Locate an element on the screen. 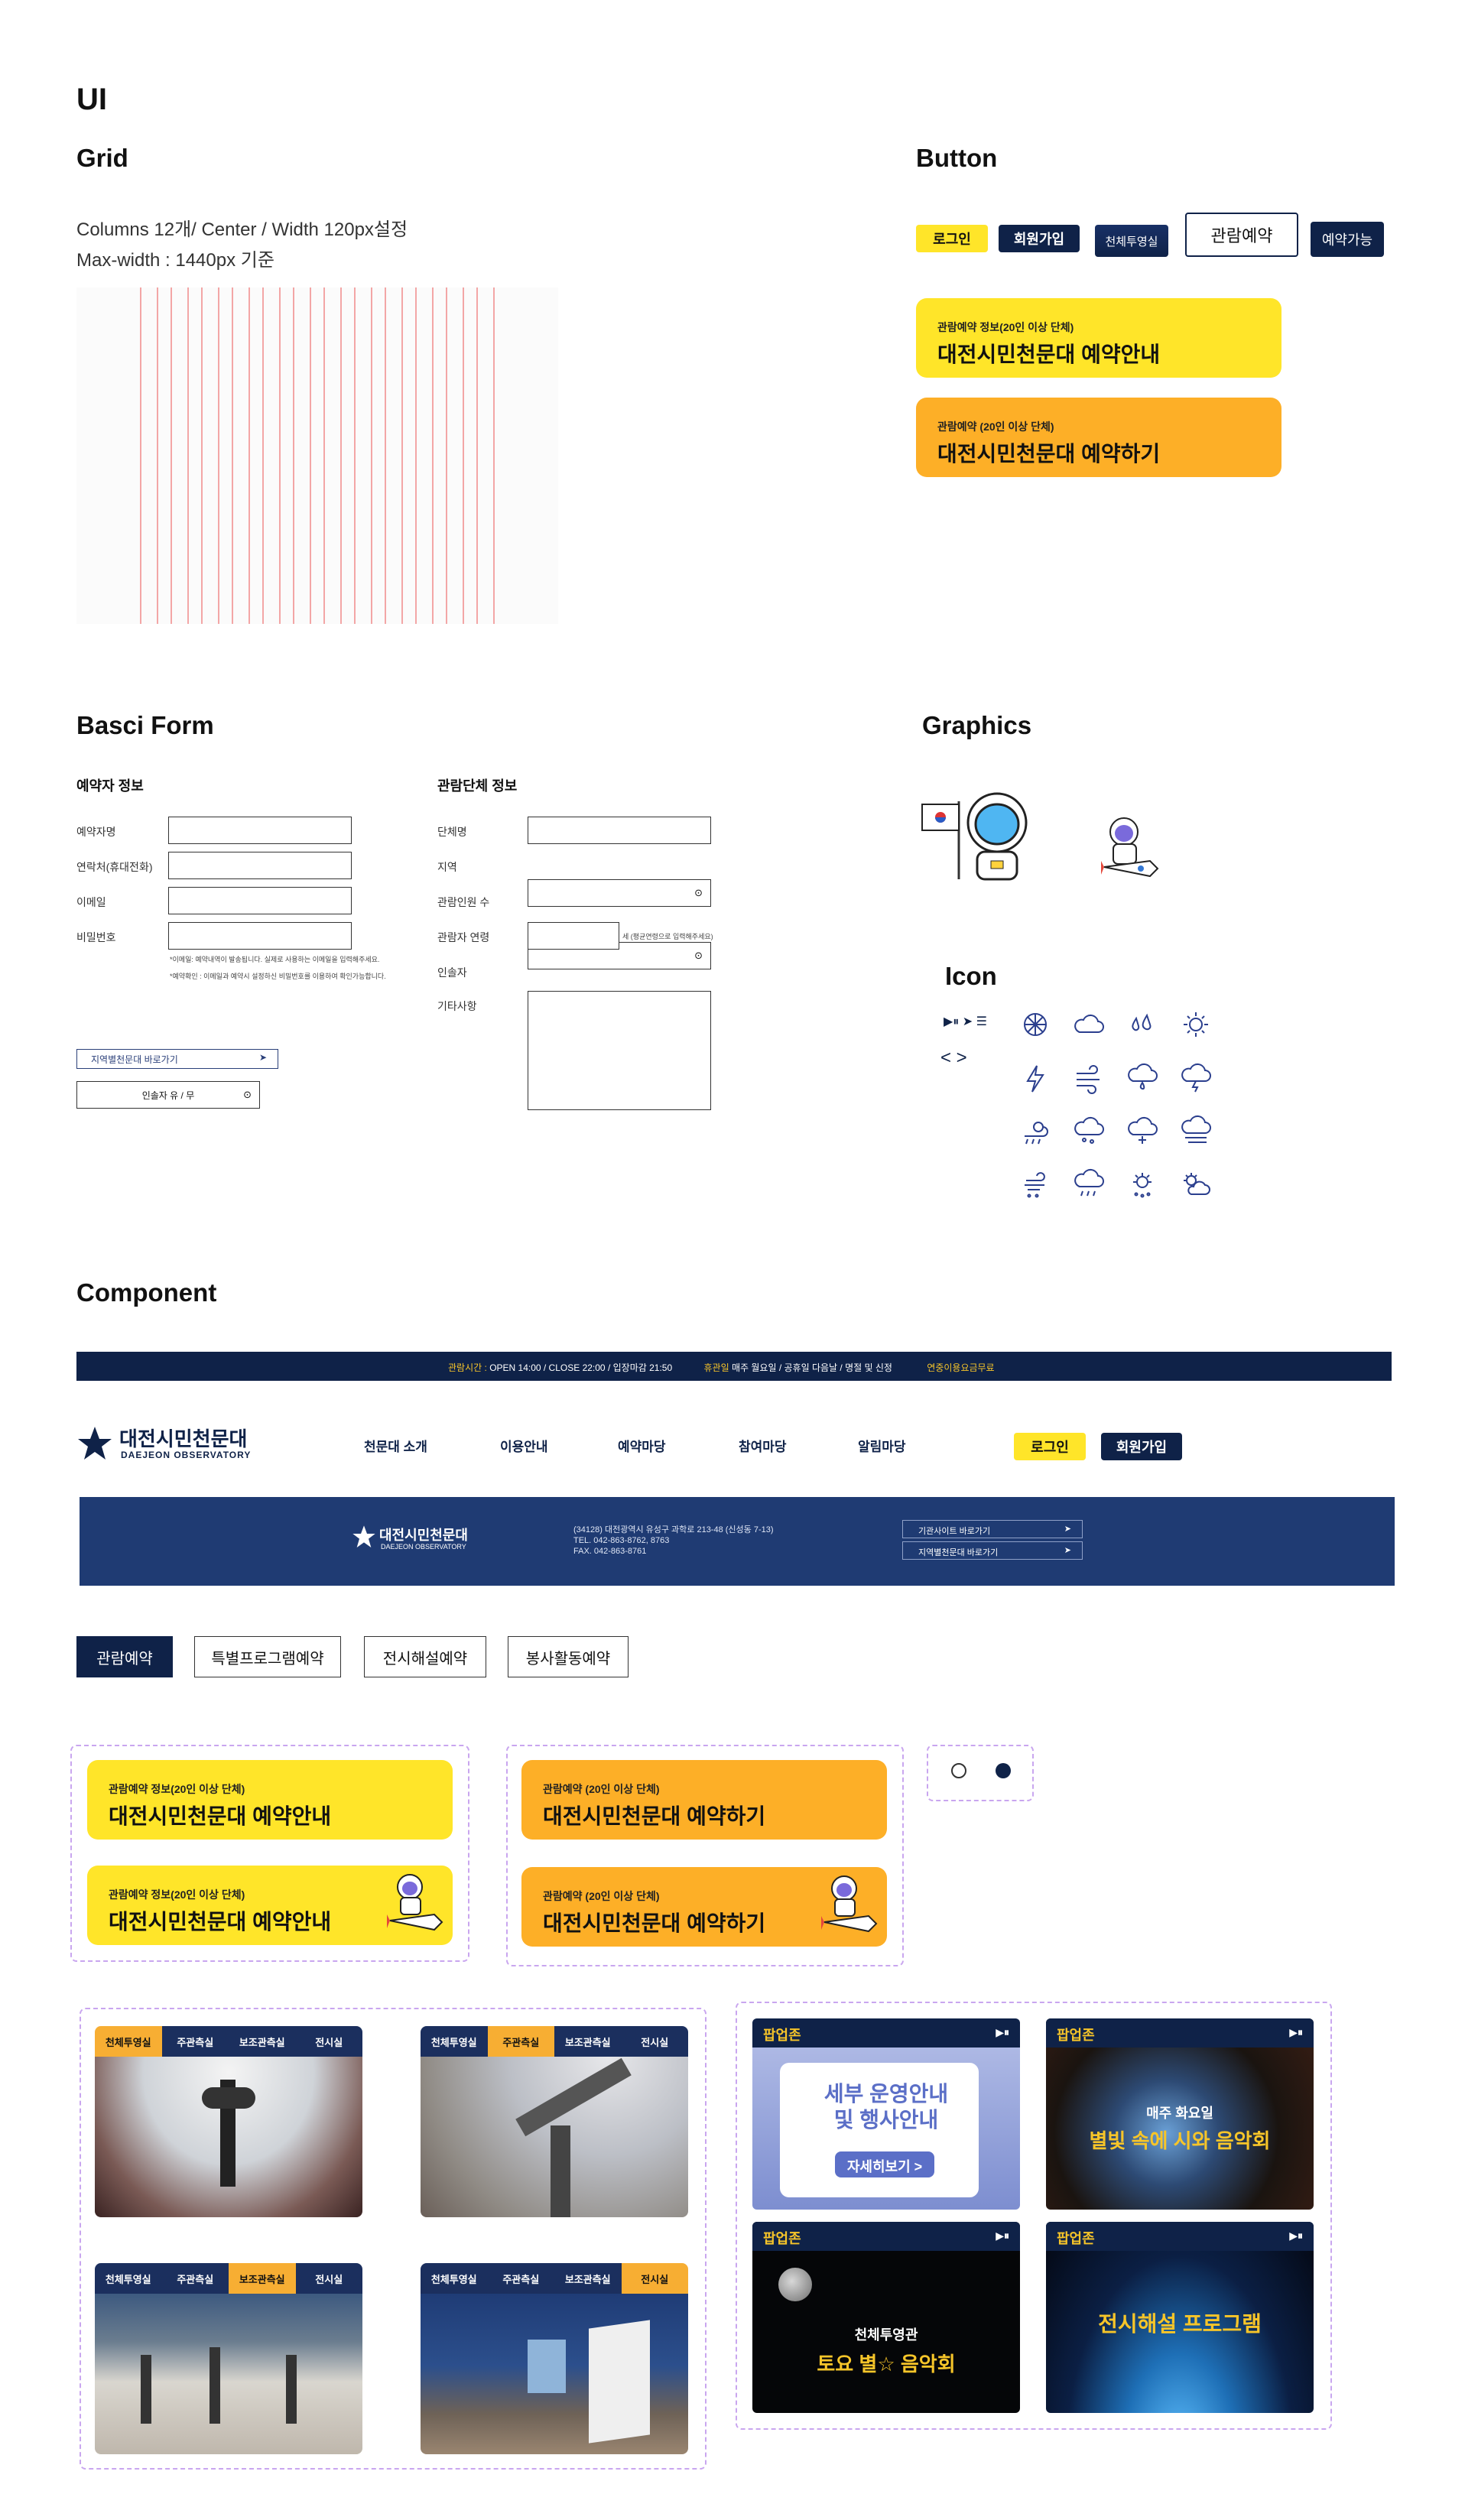 Image resolution: width=1465 pixels, height=2520 pixels. nav-reservation: 예약마당 is located at coordinates (642, 1445).